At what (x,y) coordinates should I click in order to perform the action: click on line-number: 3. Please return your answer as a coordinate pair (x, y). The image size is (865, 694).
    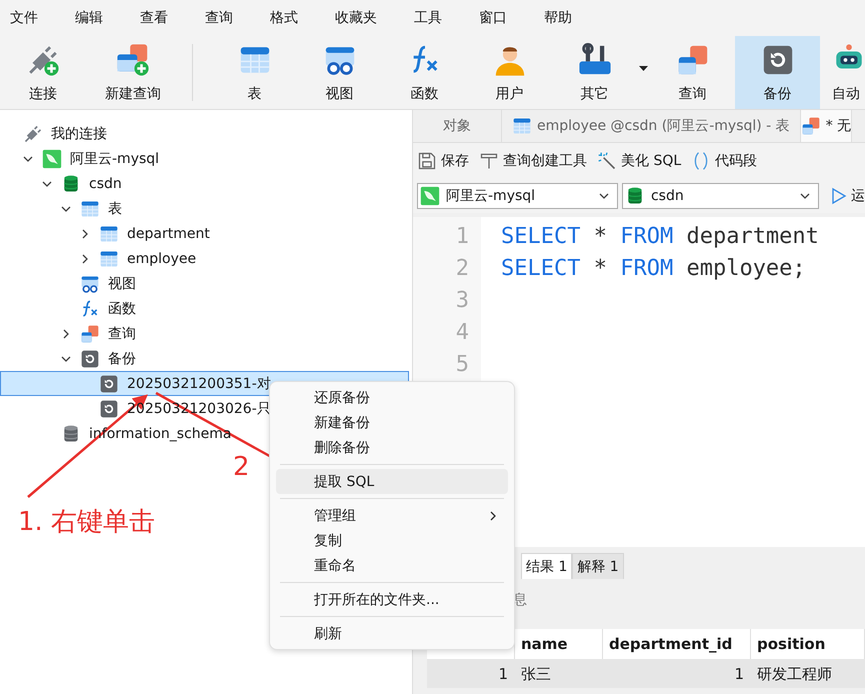
    Looking at the image, I should click on (462, 301).